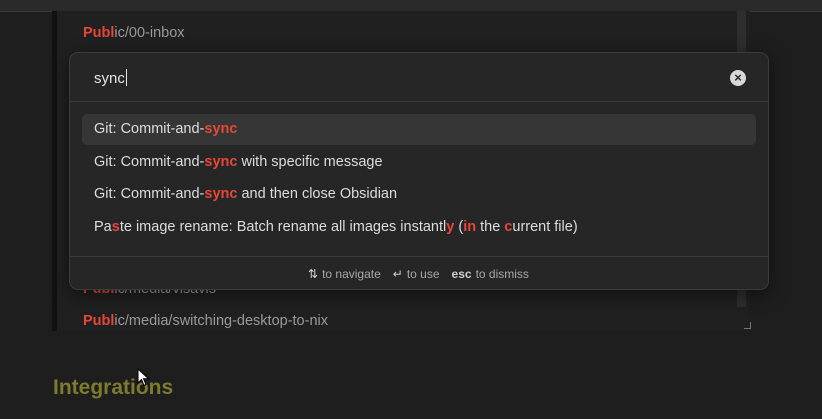 This screenshot has height=419, width=822. I want to click on suggestion-text: Pa, so click(103, 227).